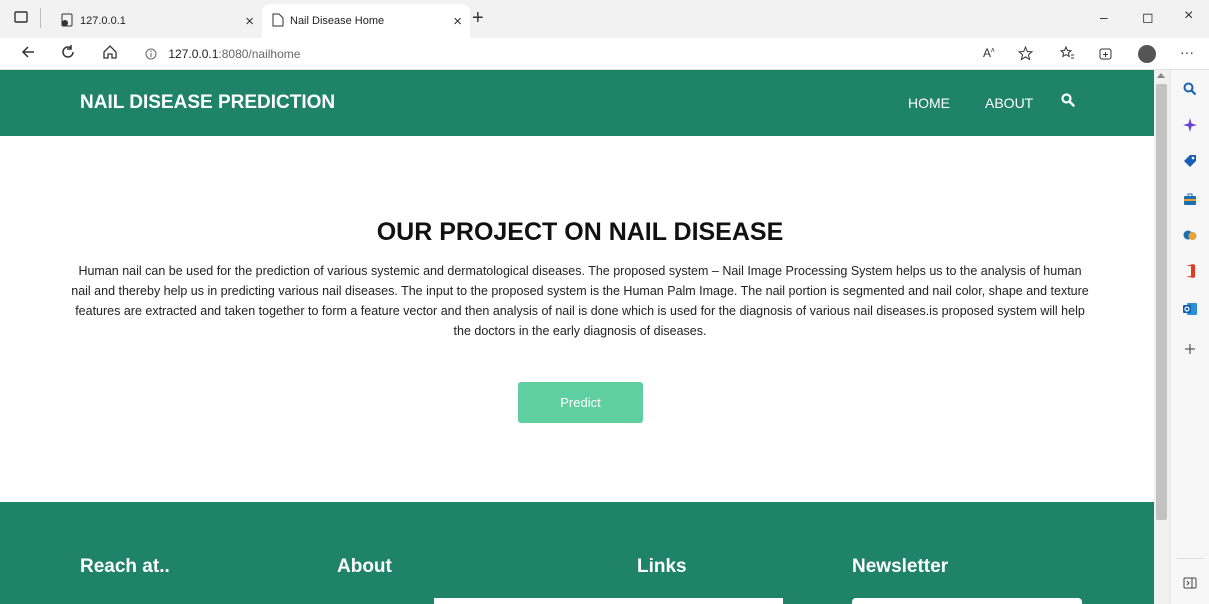 The image size is (1209, 604). What do you see at coordinates (259, 54) in the screenshot?
I see `url-path: :8080/nailhome` at bounding box center [259, 54].